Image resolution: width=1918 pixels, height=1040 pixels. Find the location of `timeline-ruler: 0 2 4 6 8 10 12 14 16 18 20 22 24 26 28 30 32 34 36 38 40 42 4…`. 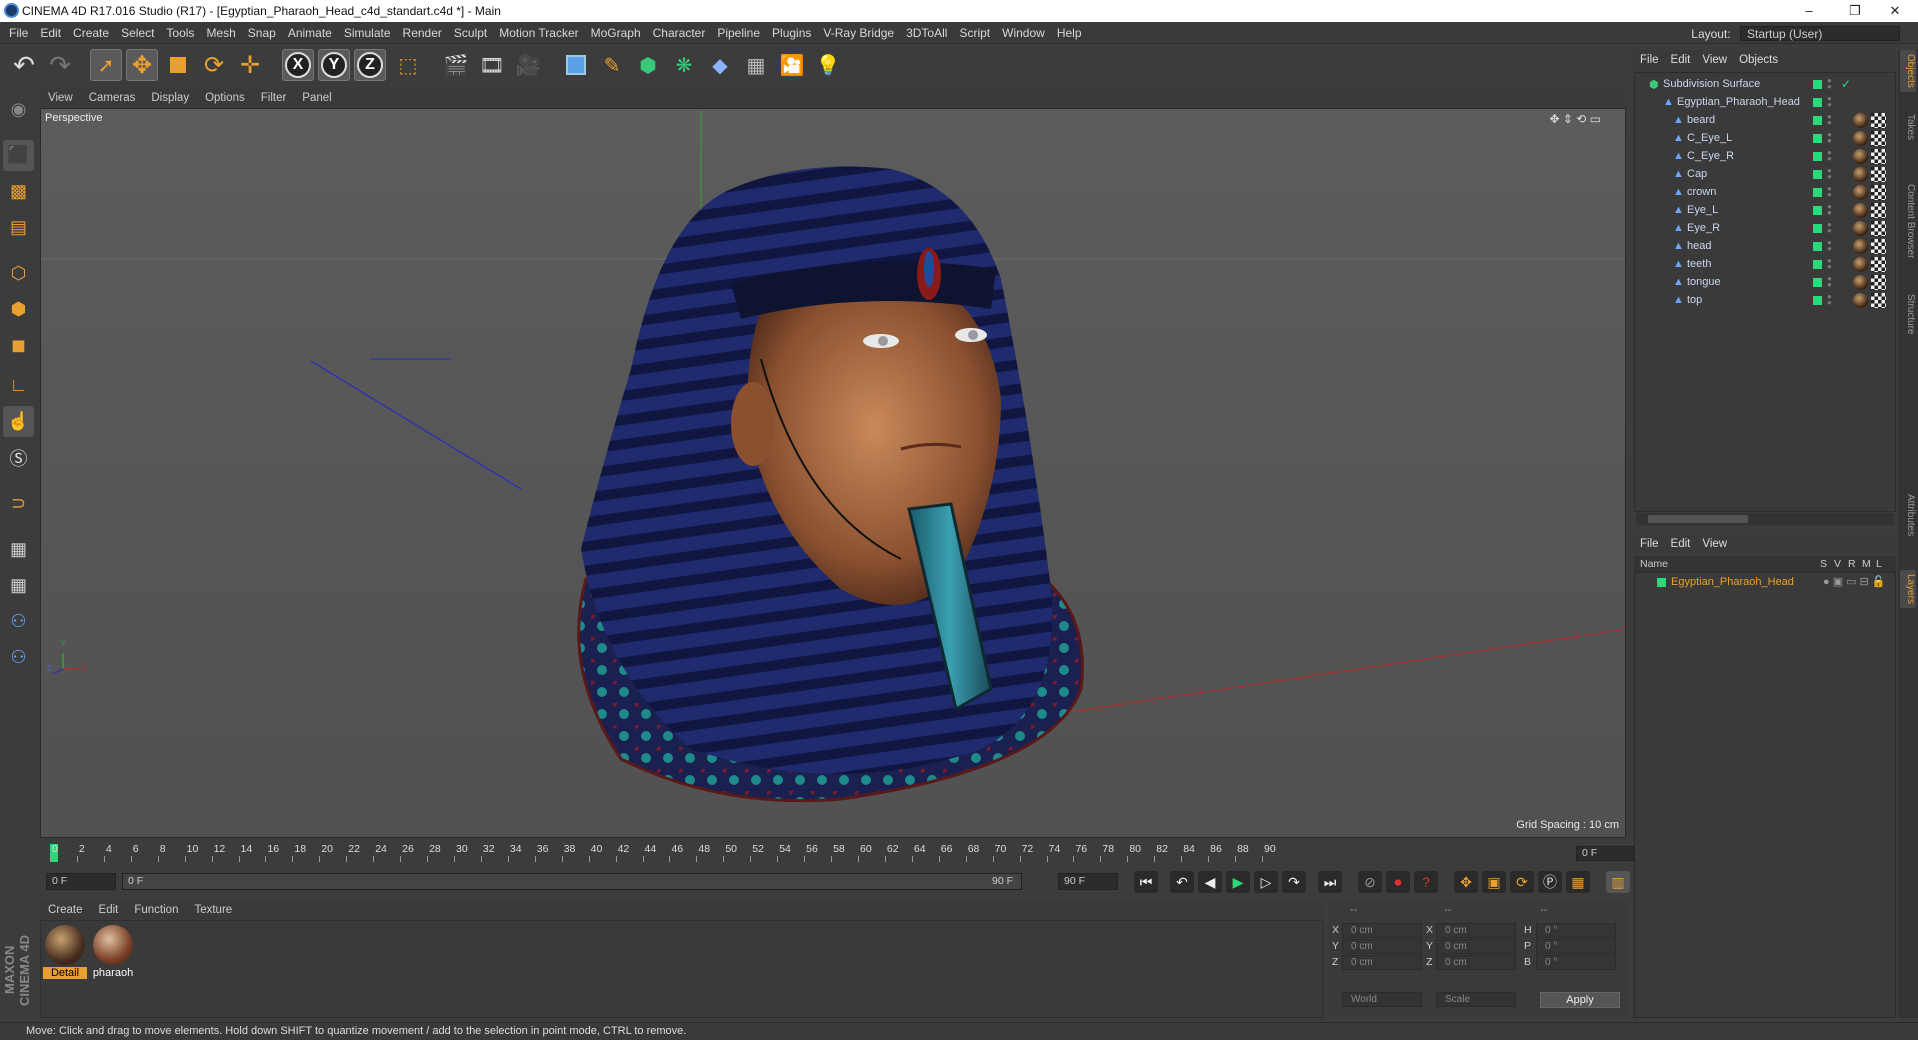

timeline-ruler: 0 2 4 6 8 10 12 14 16 18 20 22 24 26 28 30 32 34 36 38 40 42 4… is located at coordinates (805, 853).